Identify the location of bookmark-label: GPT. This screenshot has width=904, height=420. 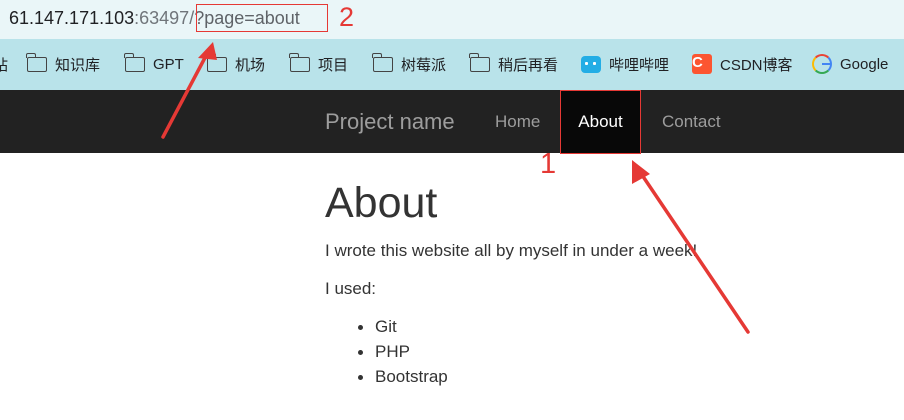
(168, 64).